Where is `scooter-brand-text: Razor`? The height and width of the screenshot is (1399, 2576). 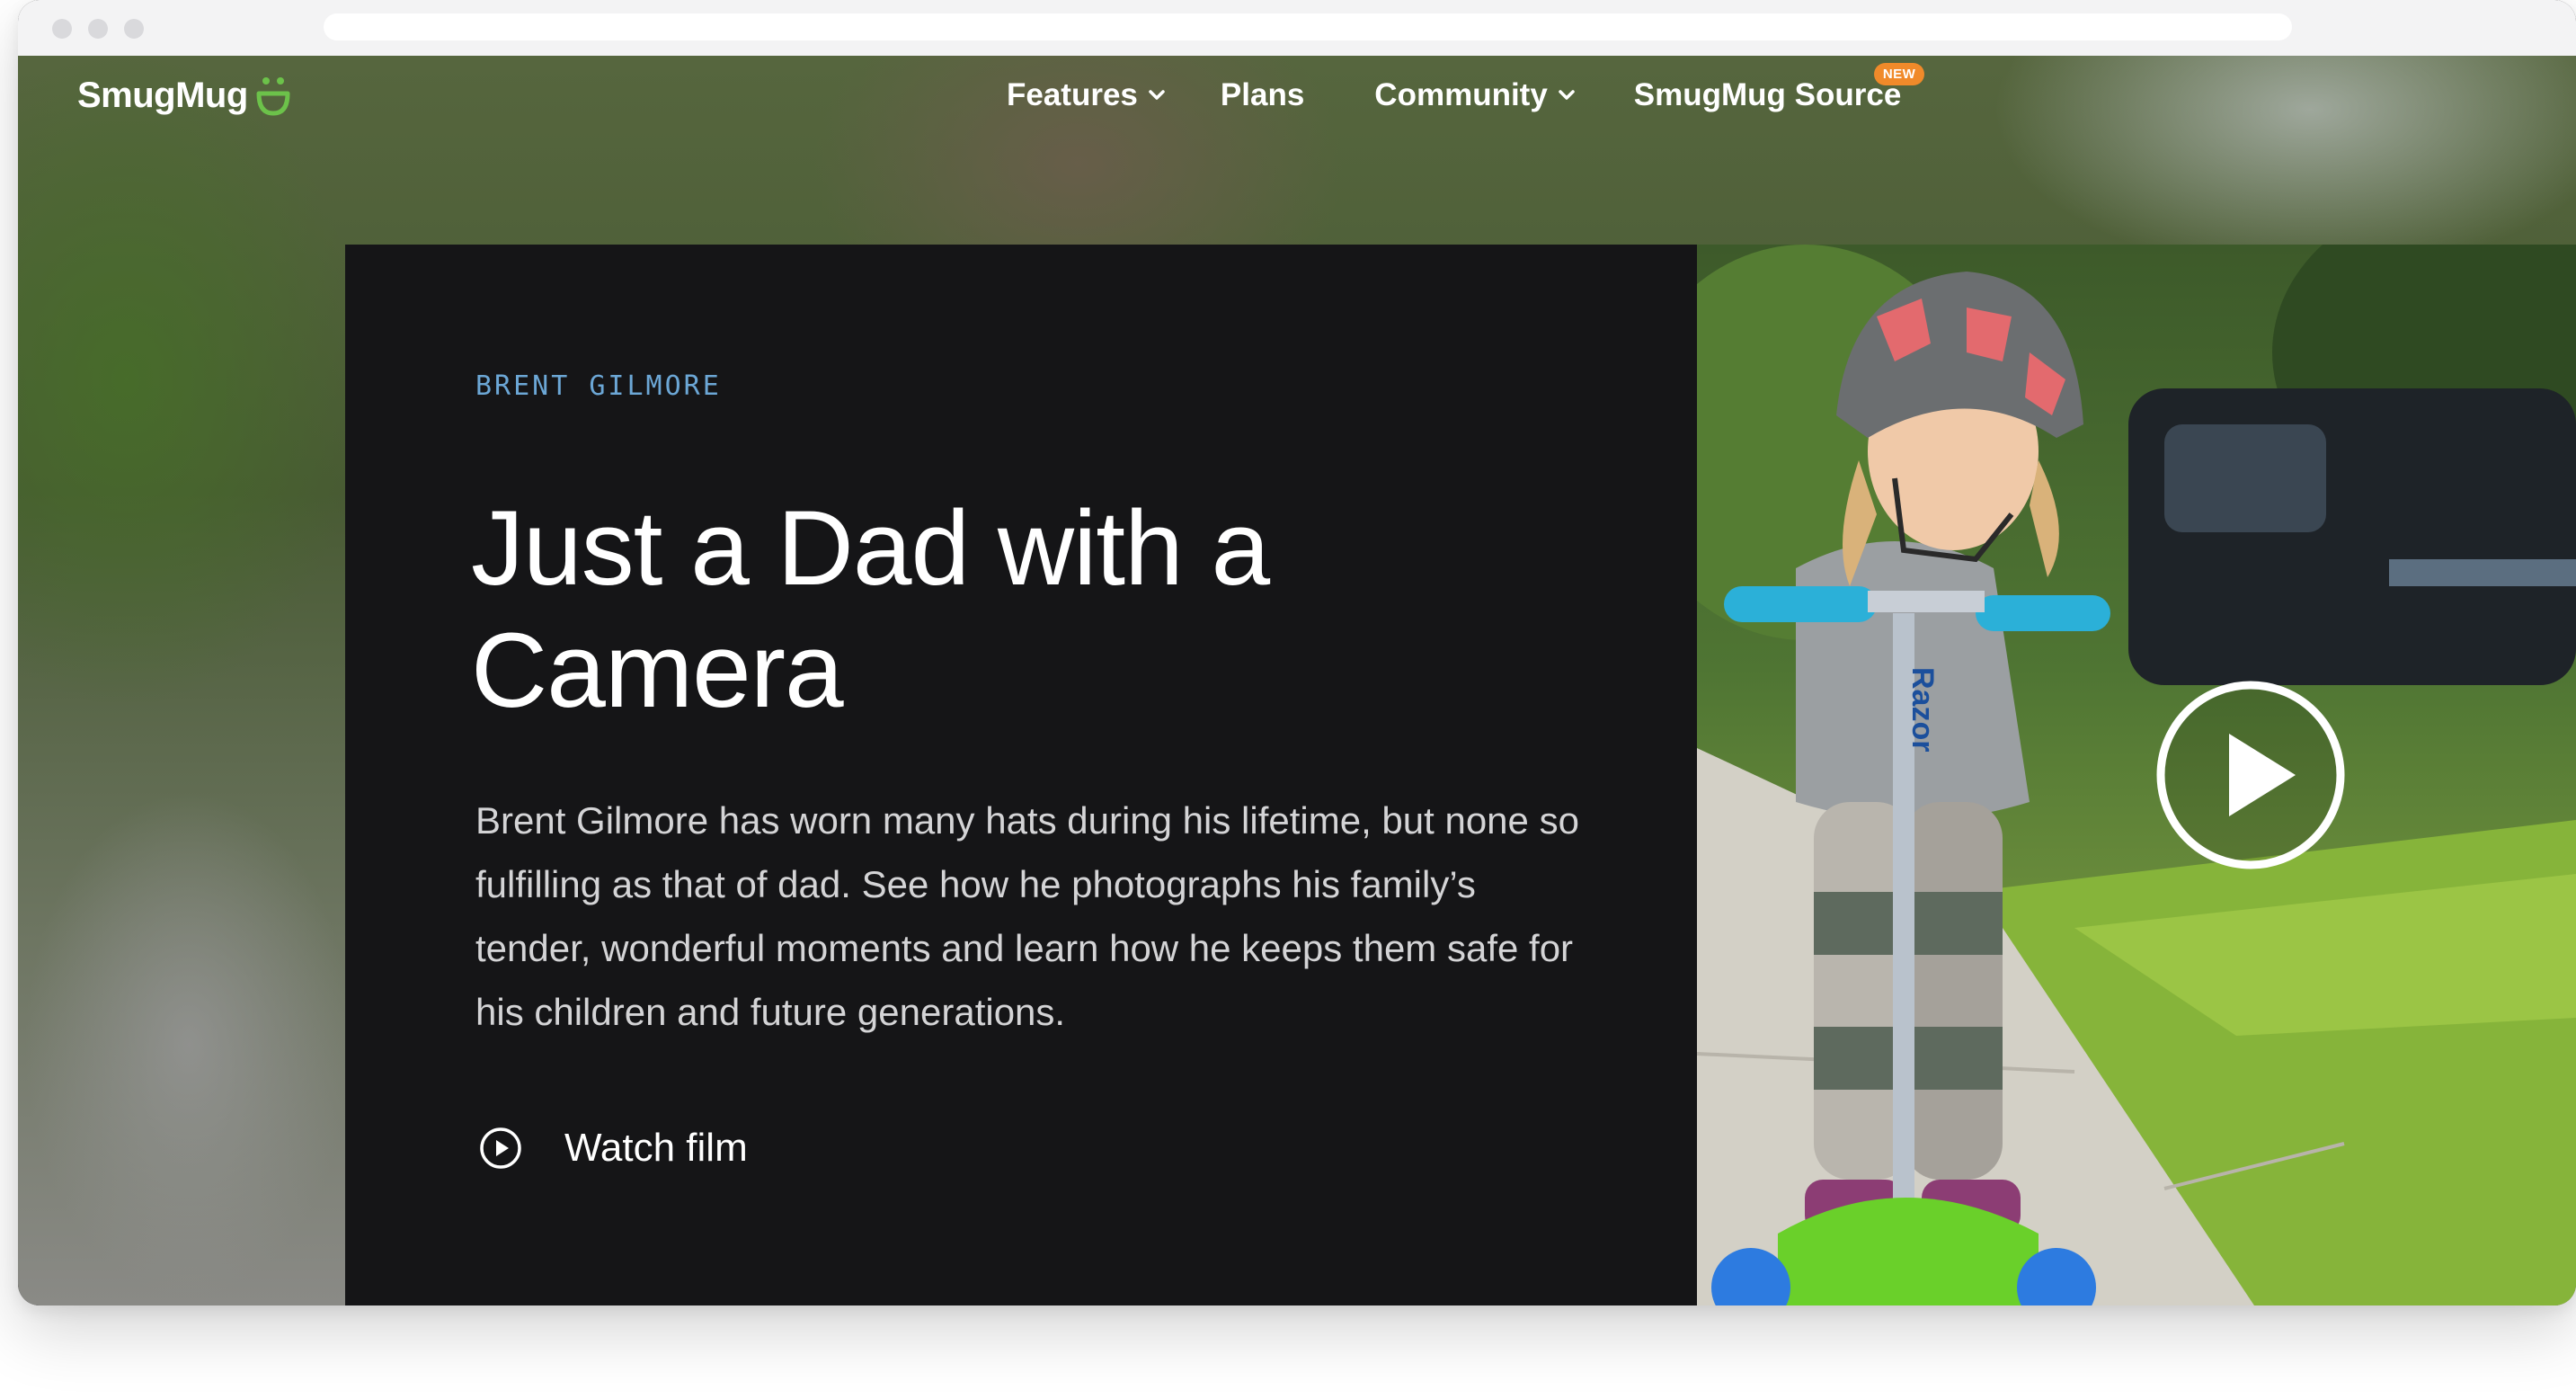
scooter-brand-text: Razor is located at coordinates (1922, 709).